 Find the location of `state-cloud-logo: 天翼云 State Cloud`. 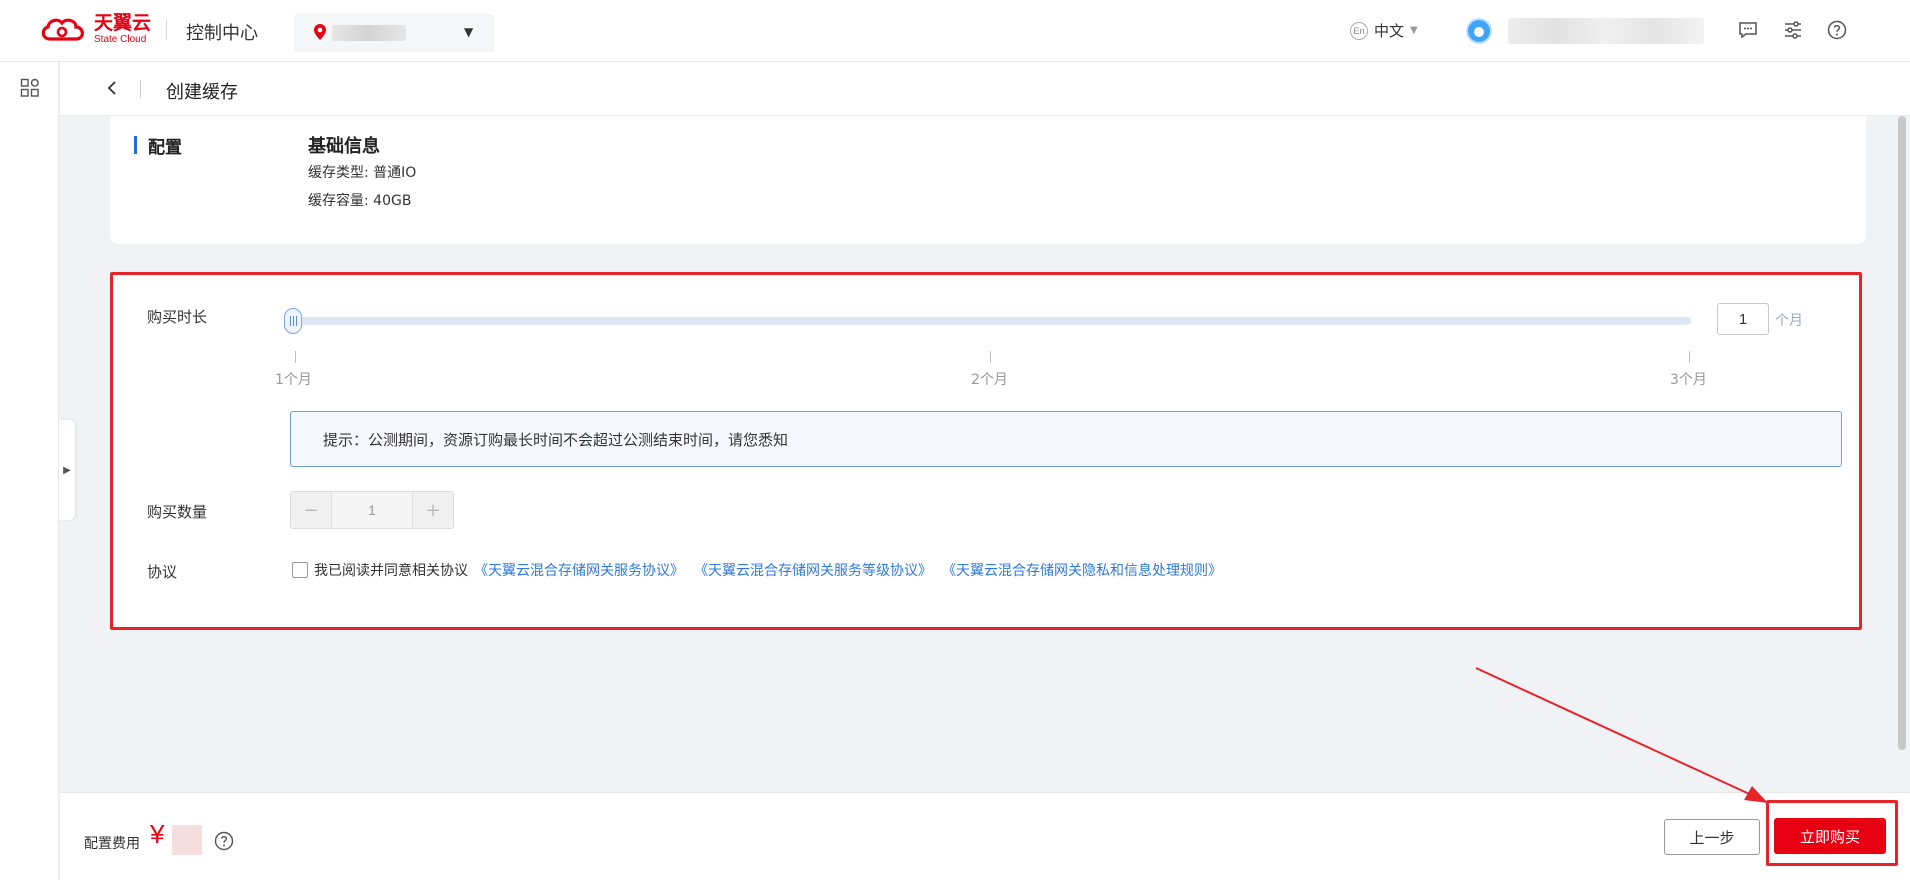

state-cloud-logo: 天翼云 State Cloud is located at coordinates (94, 29).